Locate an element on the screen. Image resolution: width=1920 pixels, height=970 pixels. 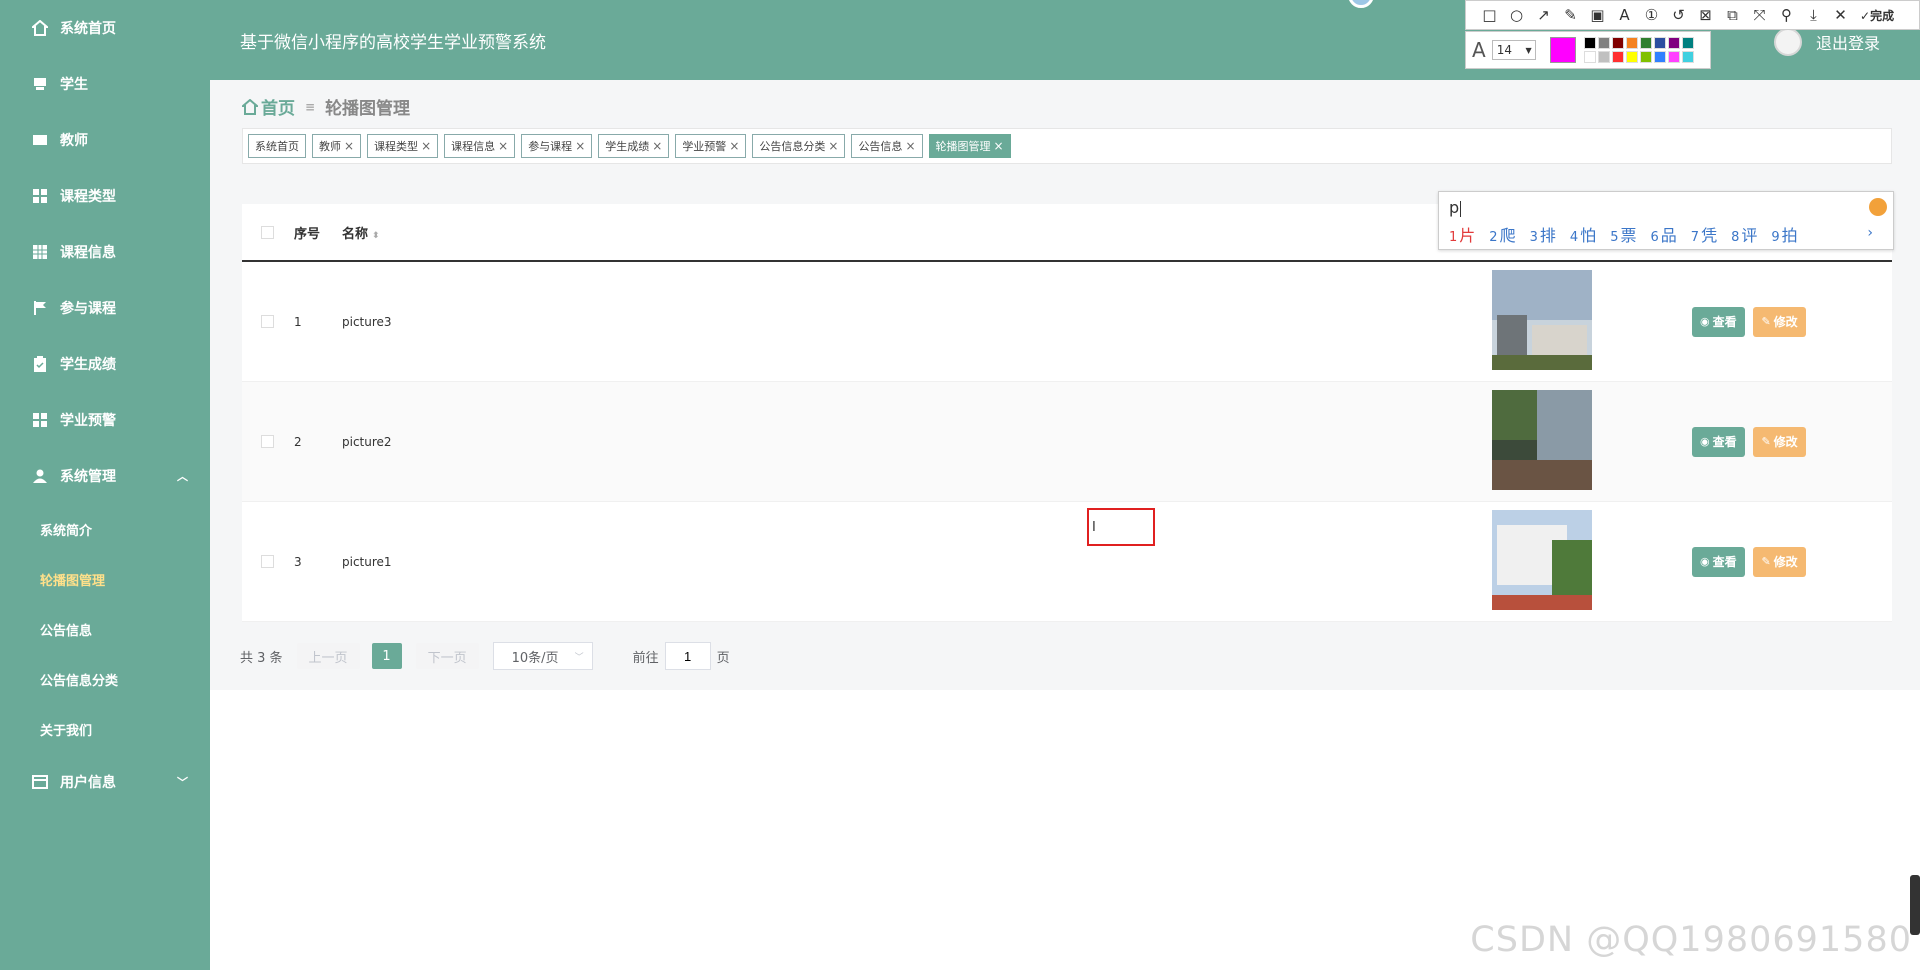
text-annotation-box is located at coordinates (1121, 527).